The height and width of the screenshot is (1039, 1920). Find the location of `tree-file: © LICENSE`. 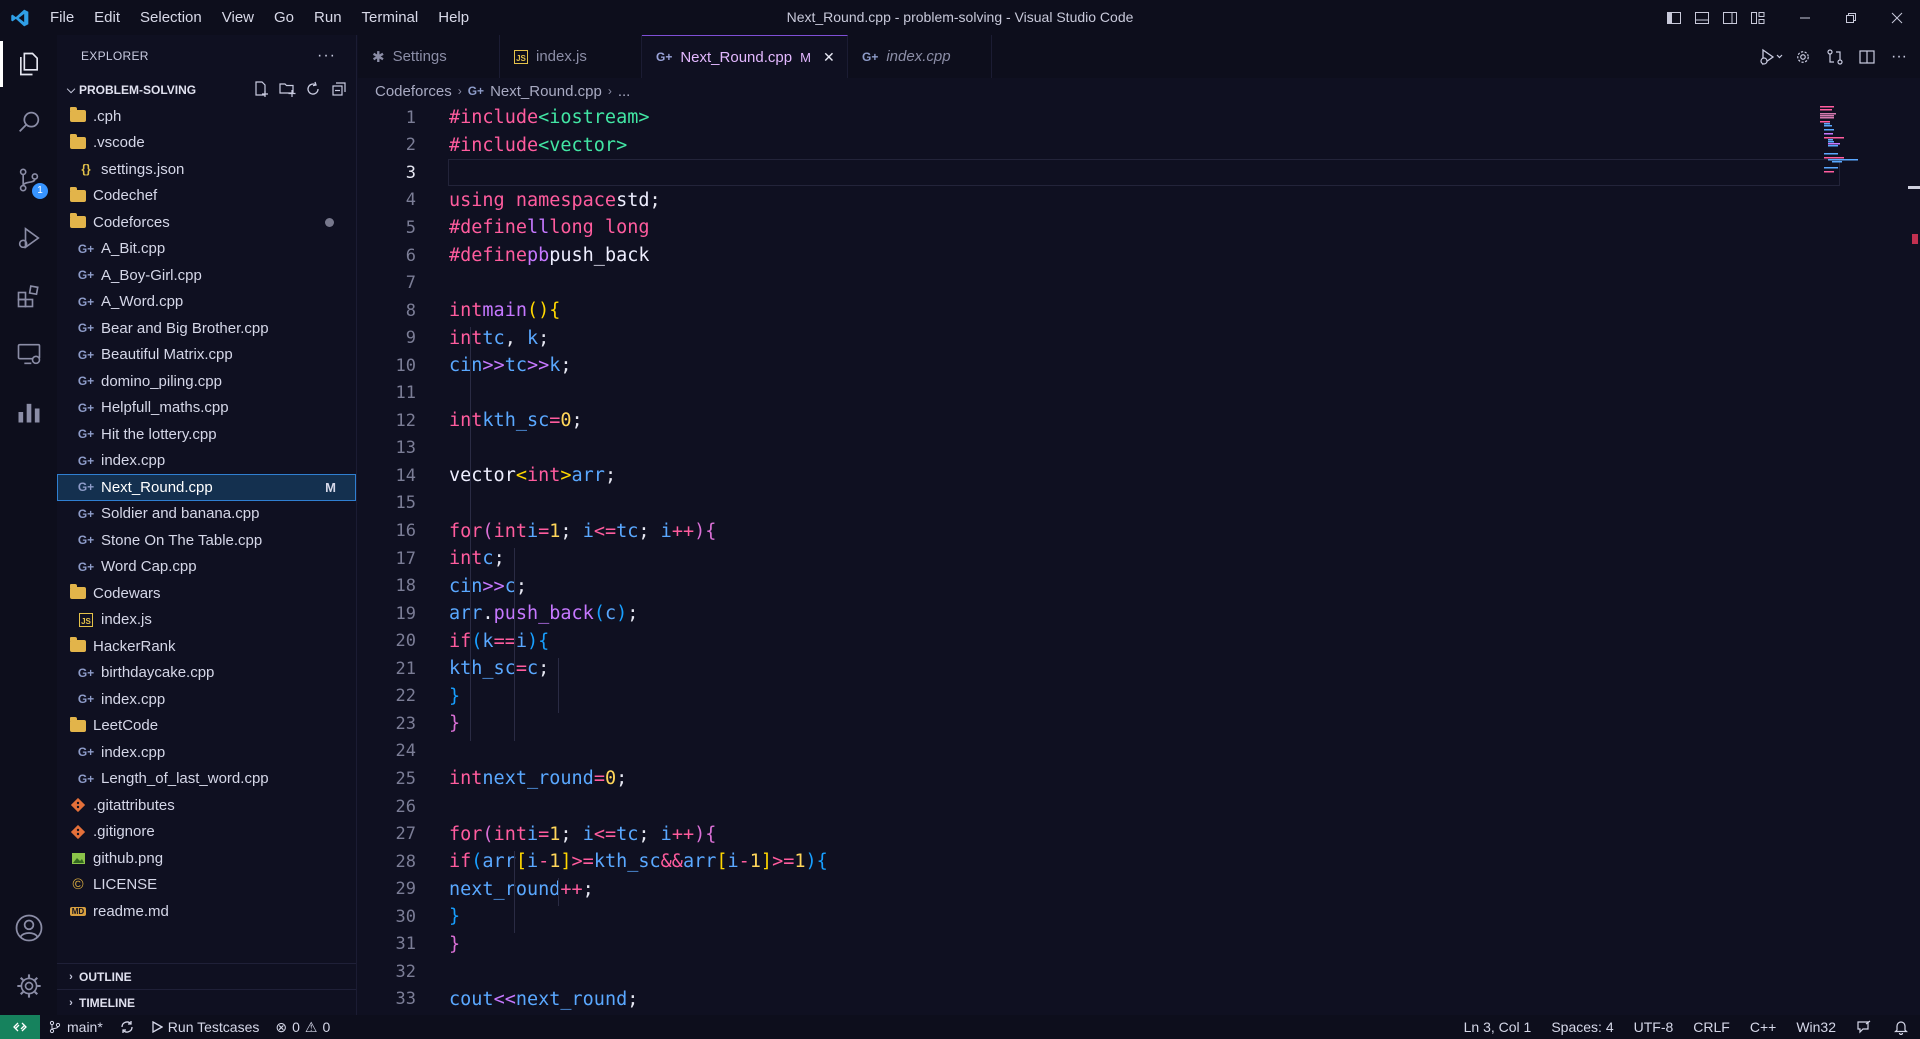

tree-file: © LICENSE is located at coordinates (206, 885).